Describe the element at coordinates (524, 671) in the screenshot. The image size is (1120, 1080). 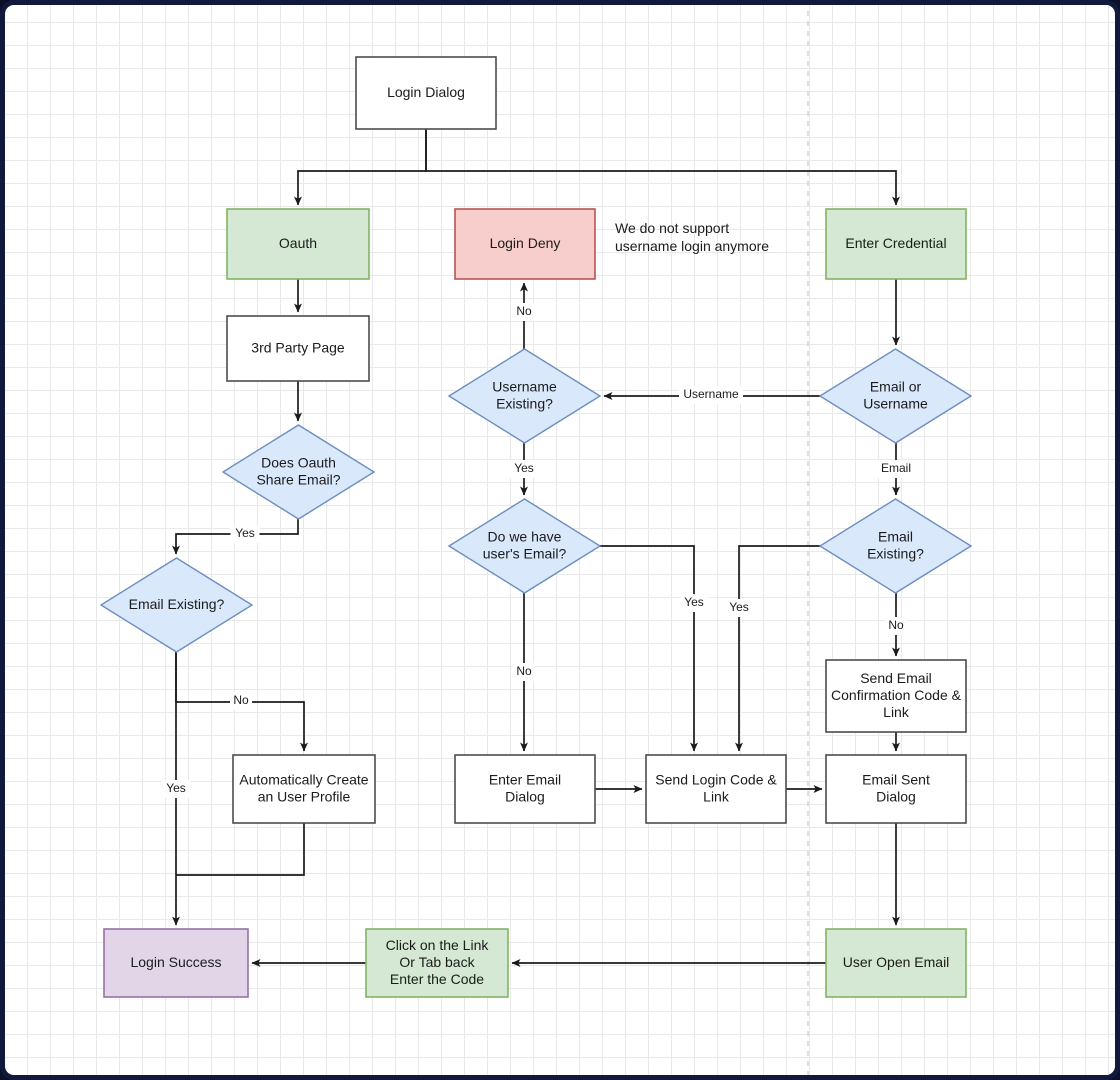
I see `edge-label-e_haveemail_enteremail: No` at that location.